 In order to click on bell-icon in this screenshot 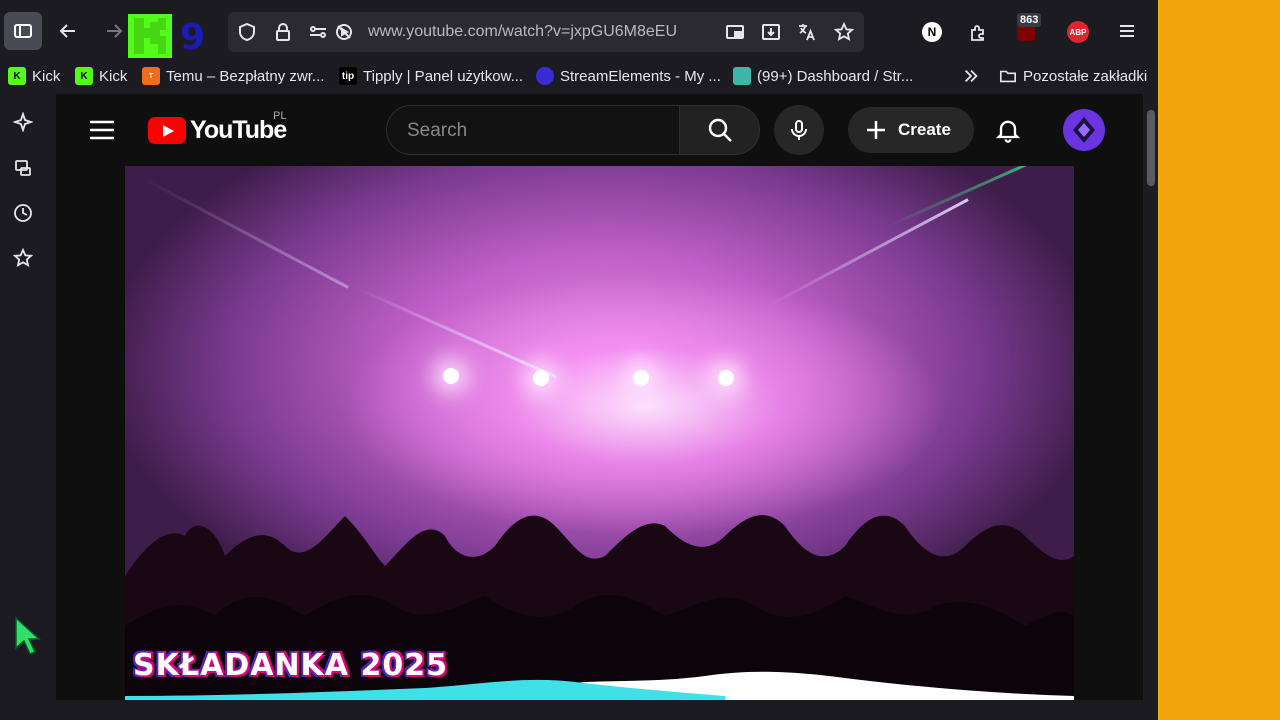, I will do `click(1008, 131)`.